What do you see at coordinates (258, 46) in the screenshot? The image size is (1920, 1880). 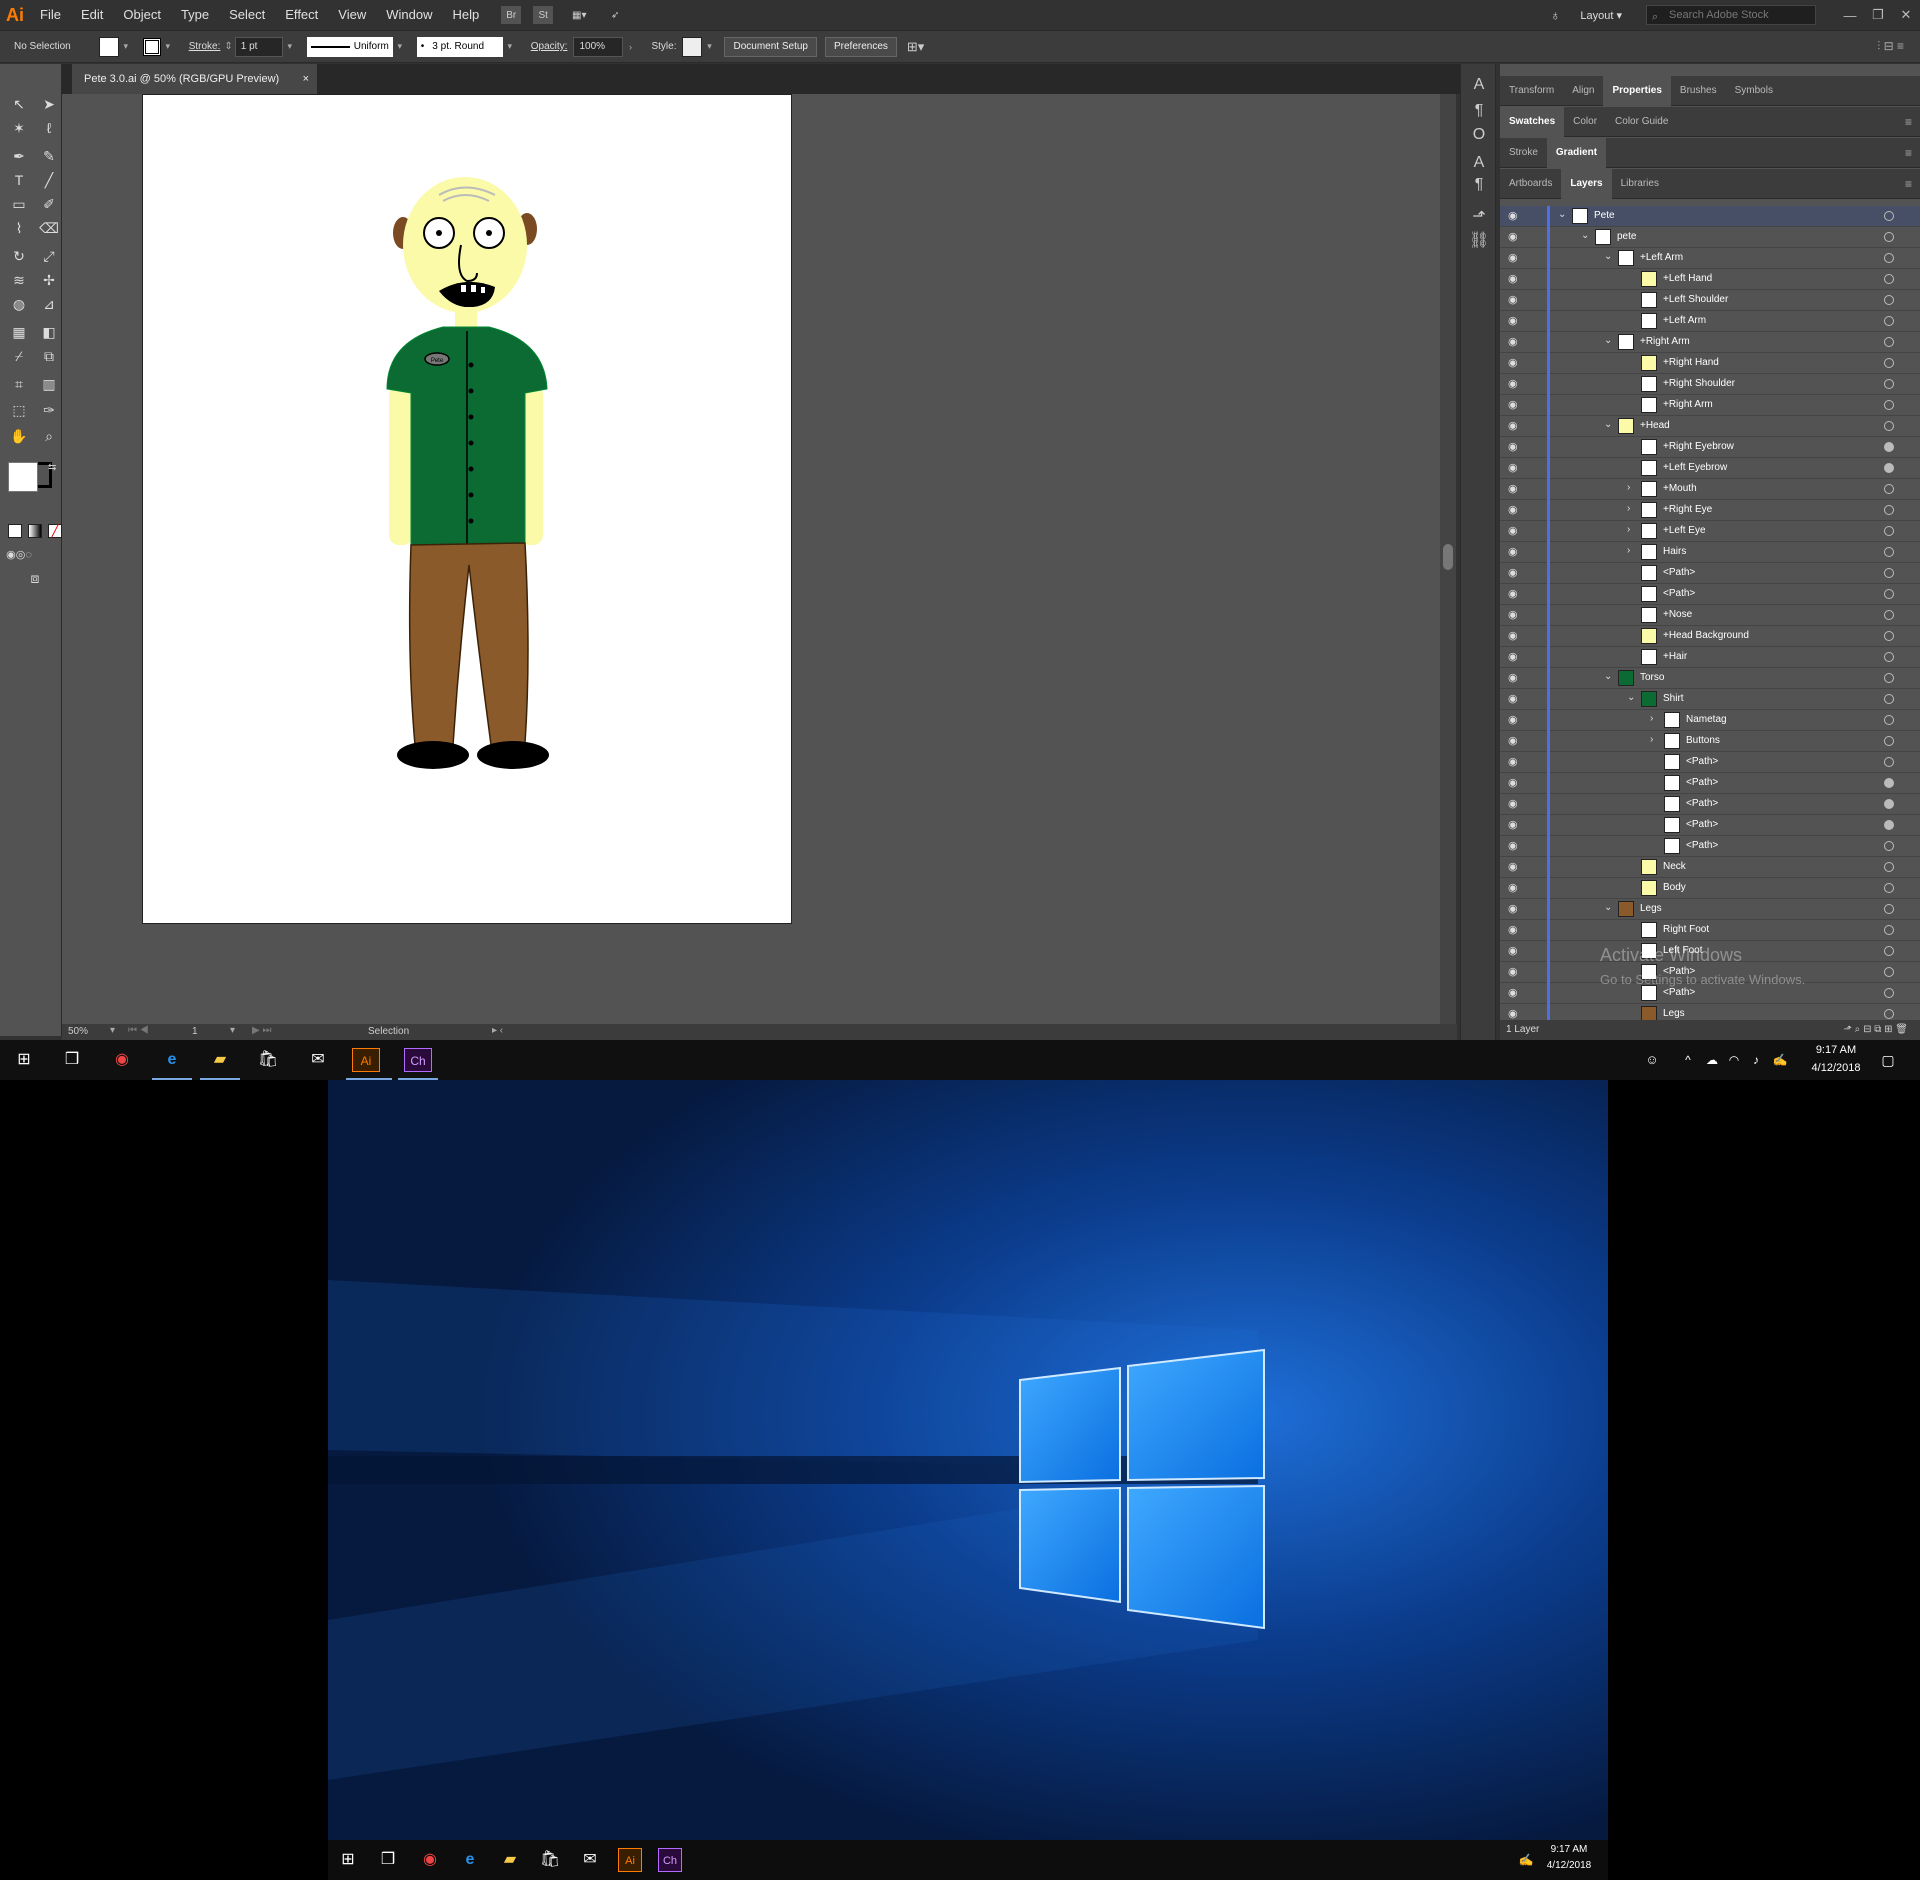 I see `stroke-weight-field: 1 pt` at bounding box center [258, 46].